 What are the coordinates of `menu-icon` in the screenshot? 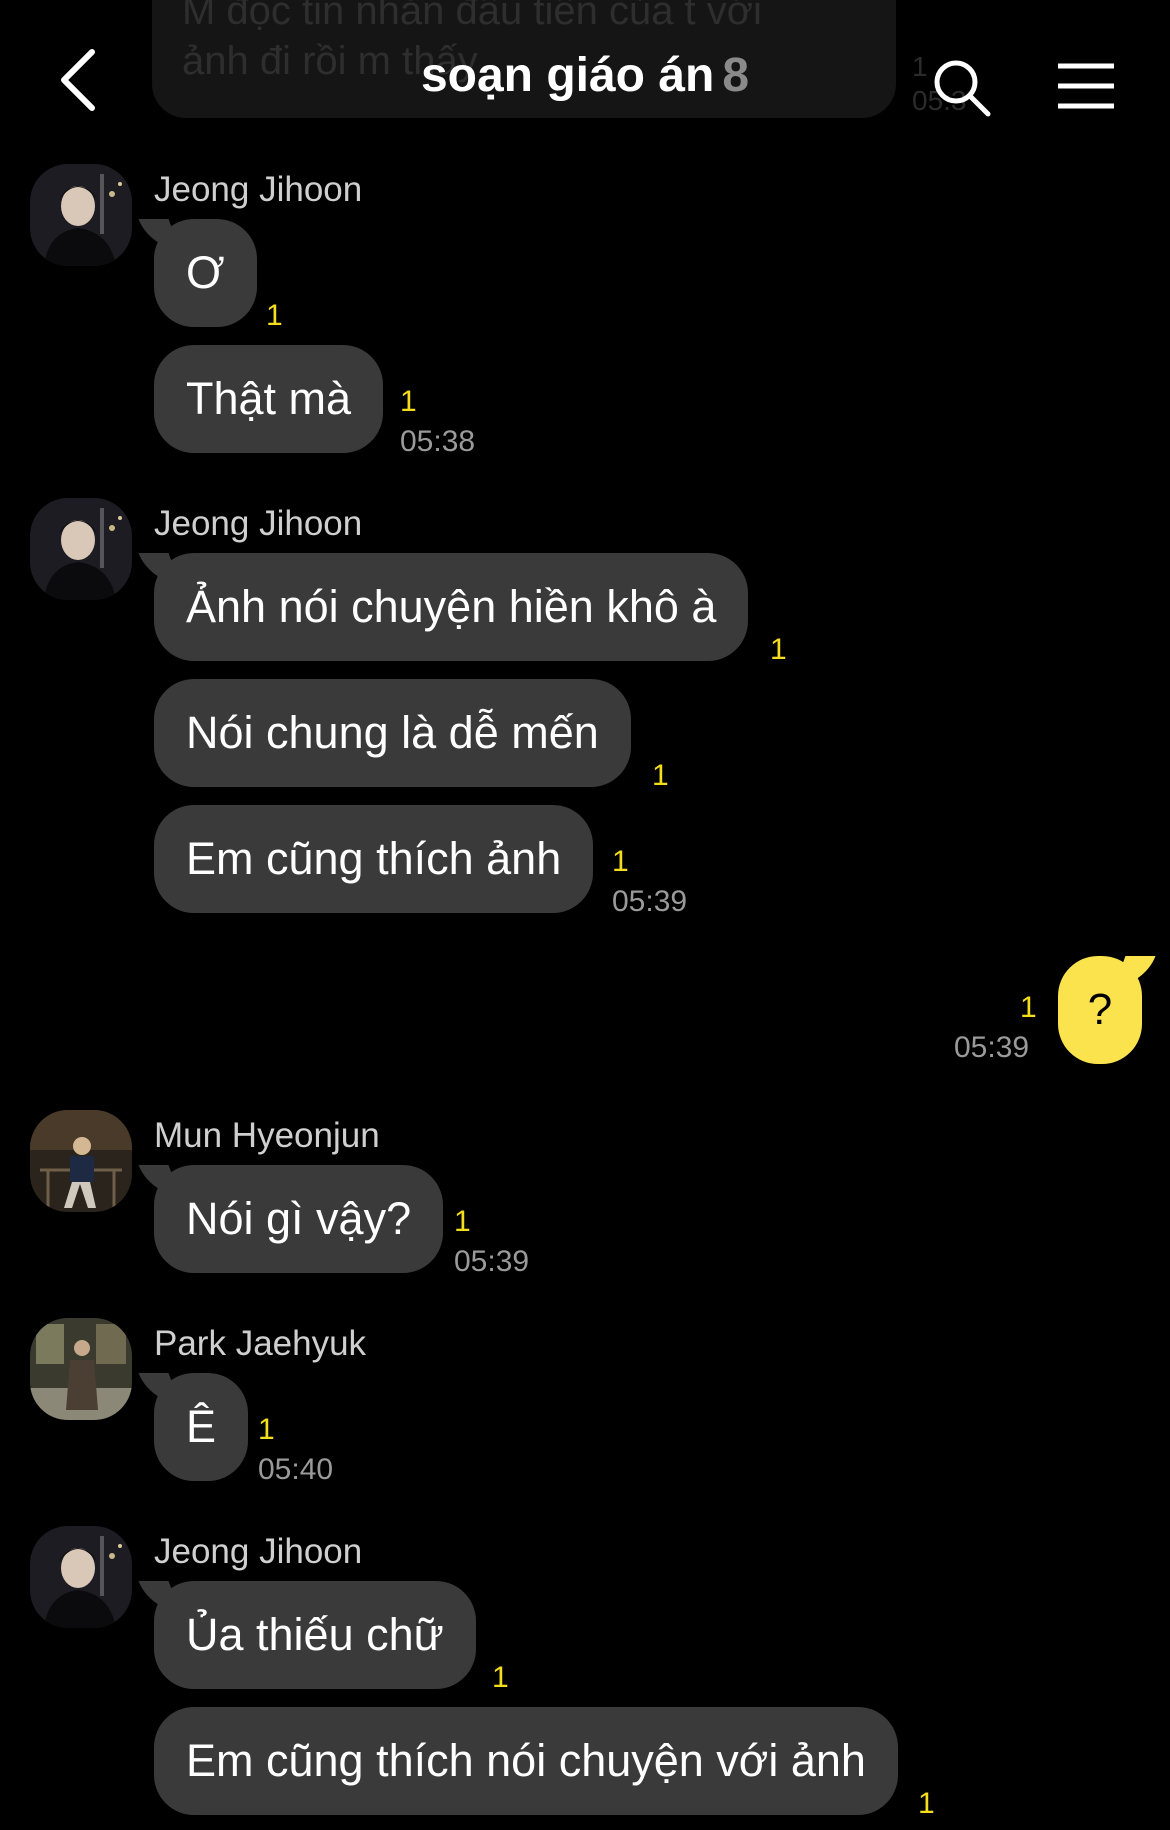 It's located at (1086, 86).